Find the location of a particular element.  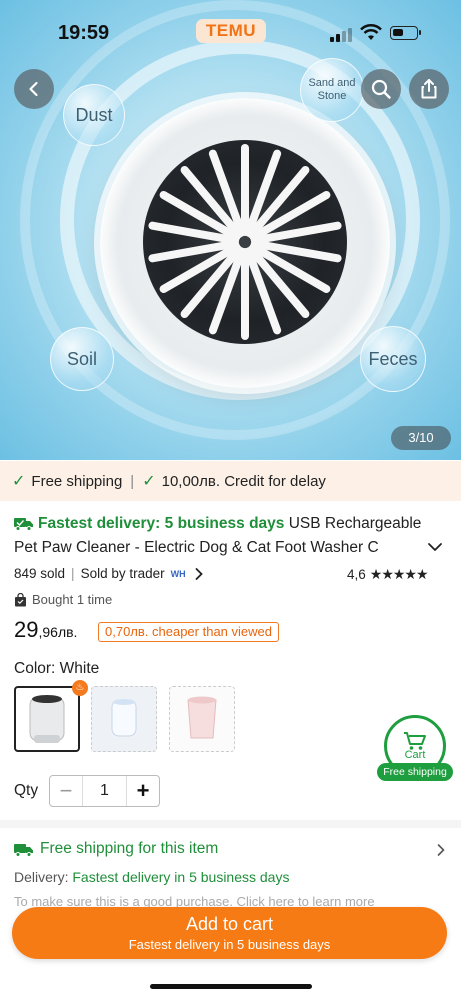

search-icon is located at coordinates (381, 89).